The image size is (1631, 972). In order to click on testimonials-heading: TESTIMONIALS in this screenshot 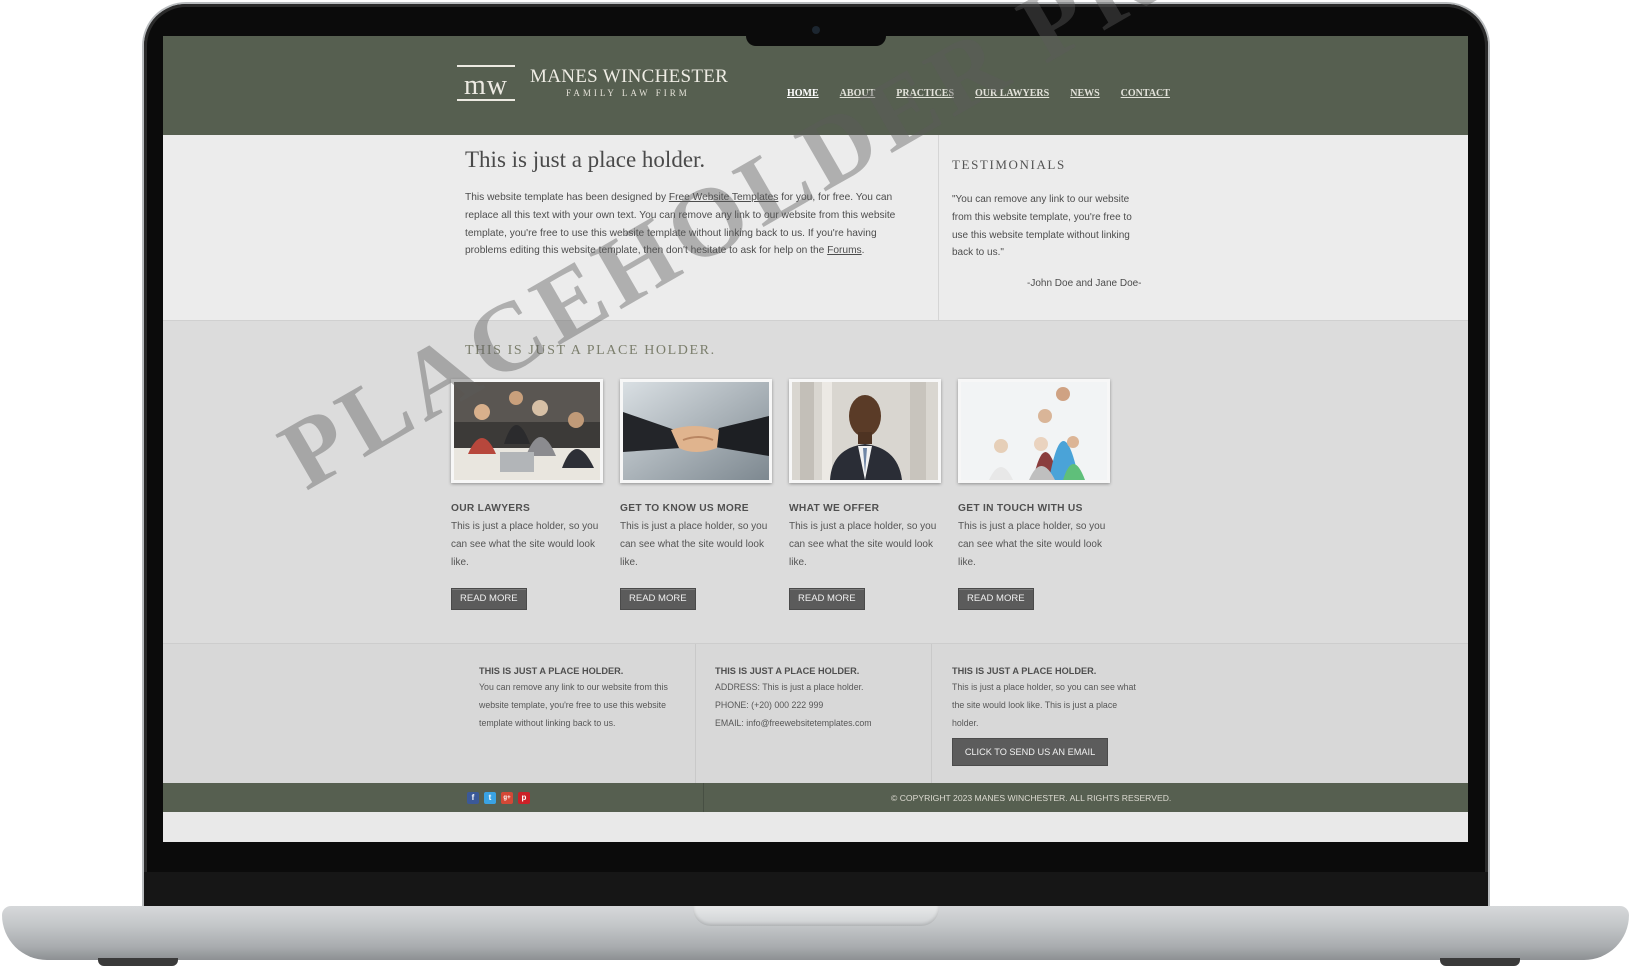, I will do `click(1009, 164)`.